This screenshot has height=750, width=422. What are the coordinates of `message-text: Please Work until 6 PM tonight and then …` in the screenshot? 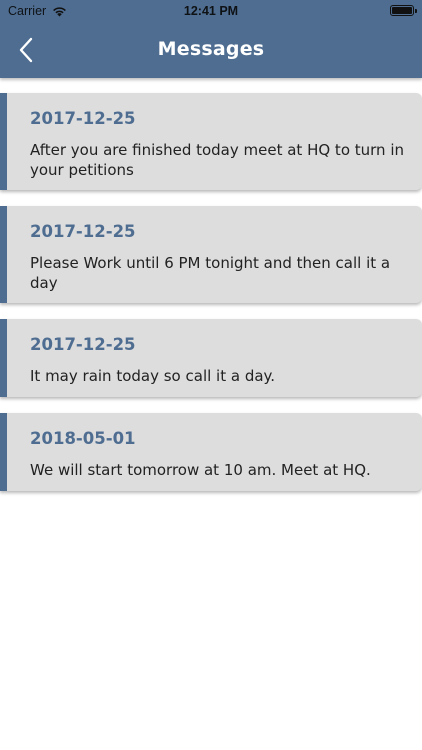 It's located at (210, 273).